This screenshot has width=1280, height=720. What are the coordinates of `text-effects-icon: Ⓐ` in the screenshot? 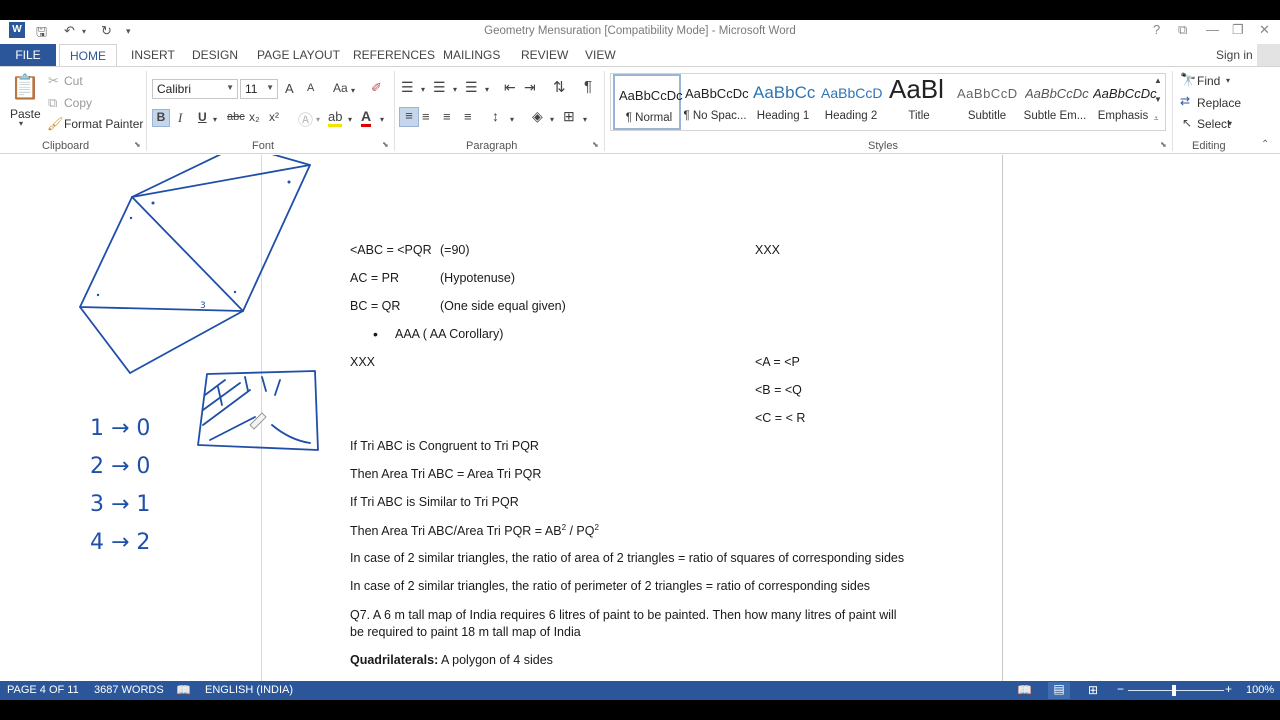 It's located at (305, 119).